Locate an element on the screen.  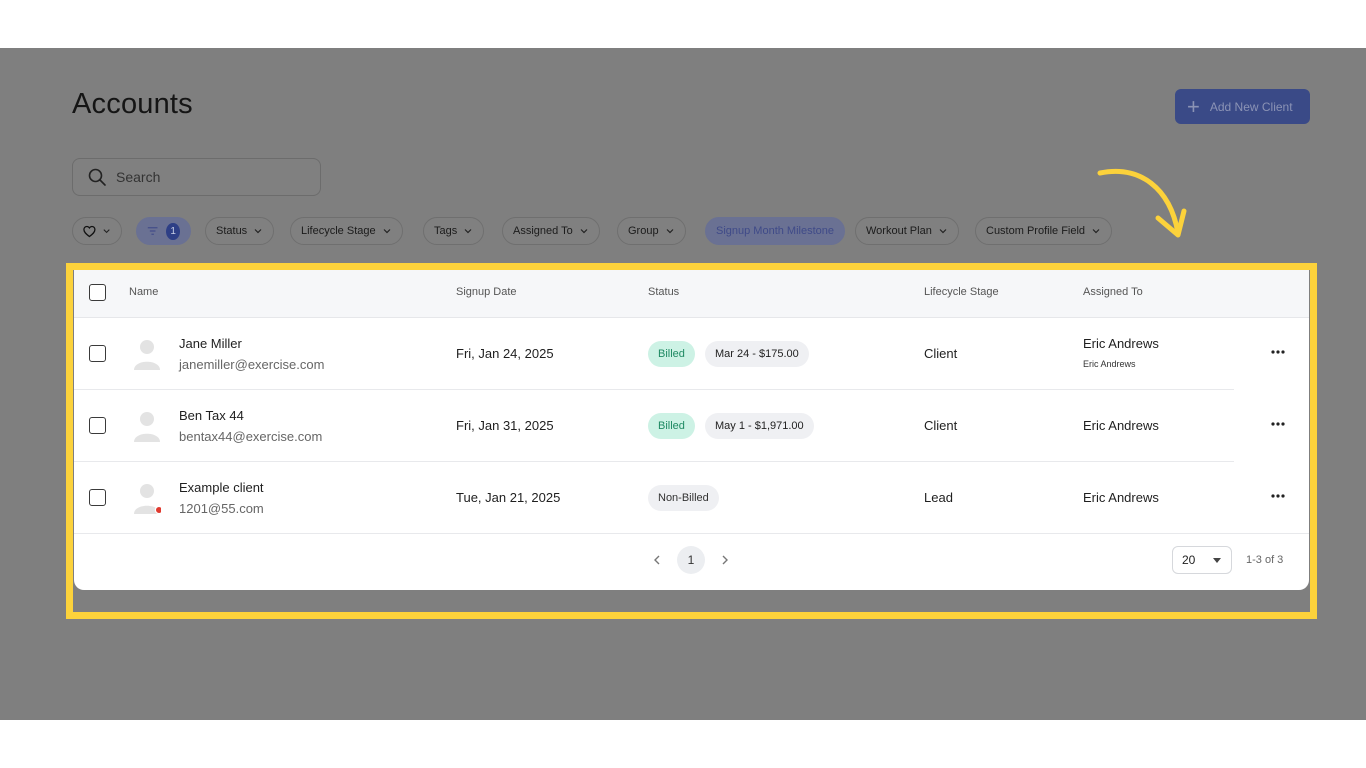
search-box is located at coordinates (196, 177).